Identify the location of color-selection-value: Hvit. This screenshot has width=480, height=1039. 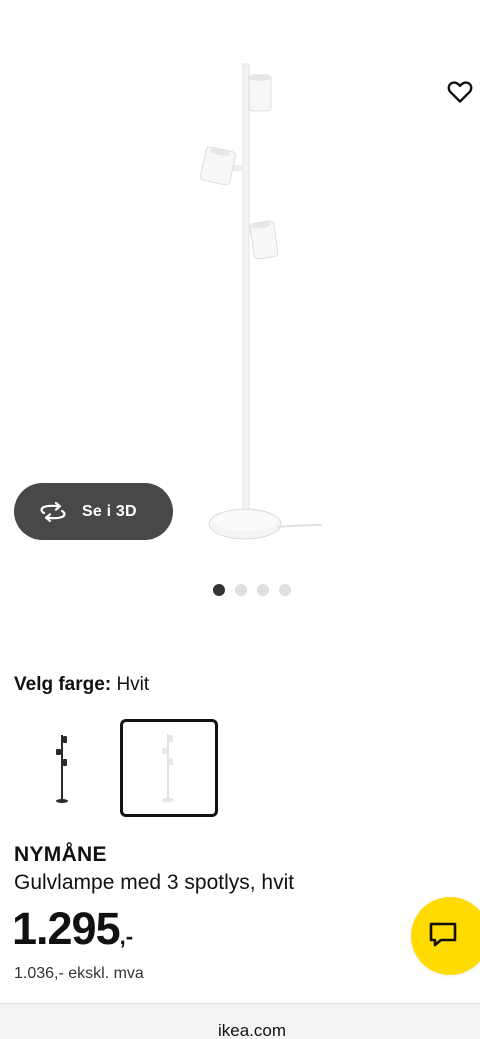
(133, 684).